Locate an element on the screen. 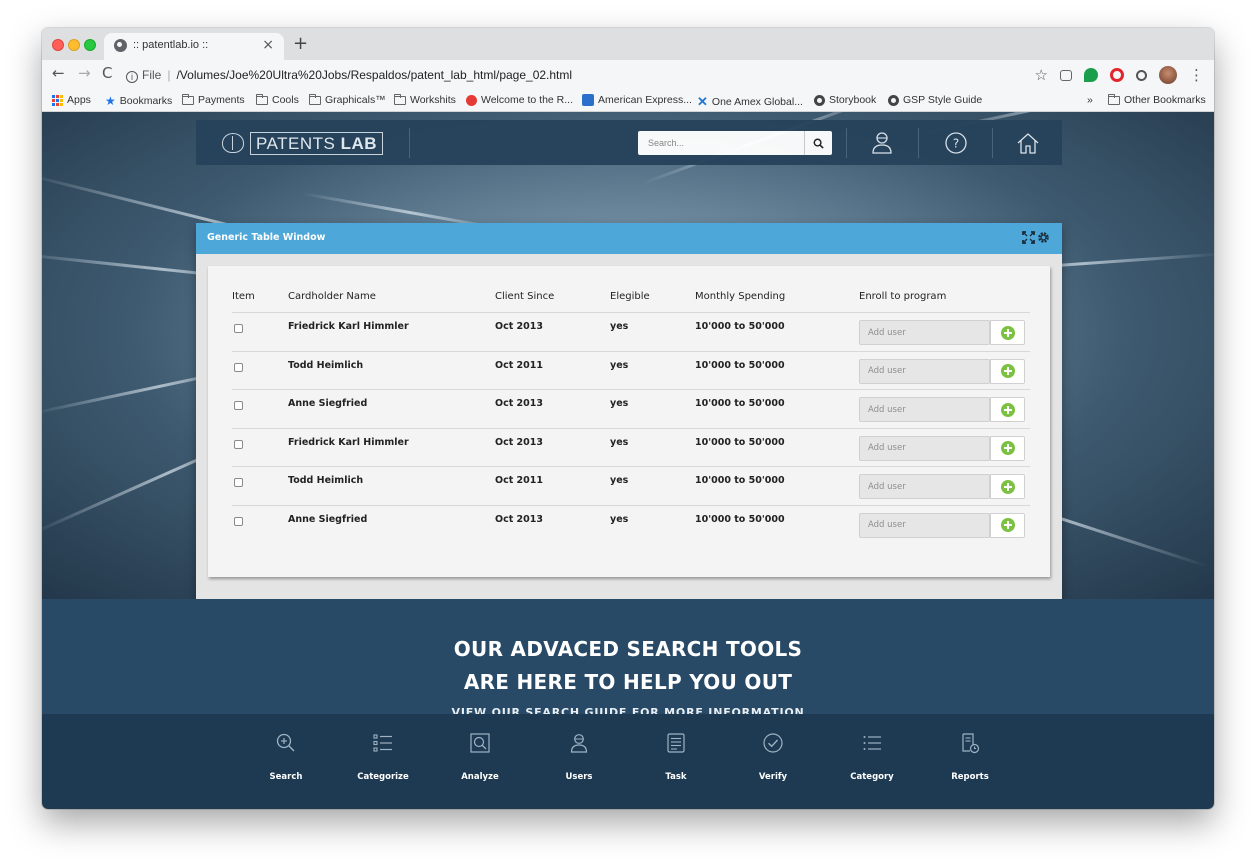  footer-item-categorize: Categorize is located at coordinates (383, 757).